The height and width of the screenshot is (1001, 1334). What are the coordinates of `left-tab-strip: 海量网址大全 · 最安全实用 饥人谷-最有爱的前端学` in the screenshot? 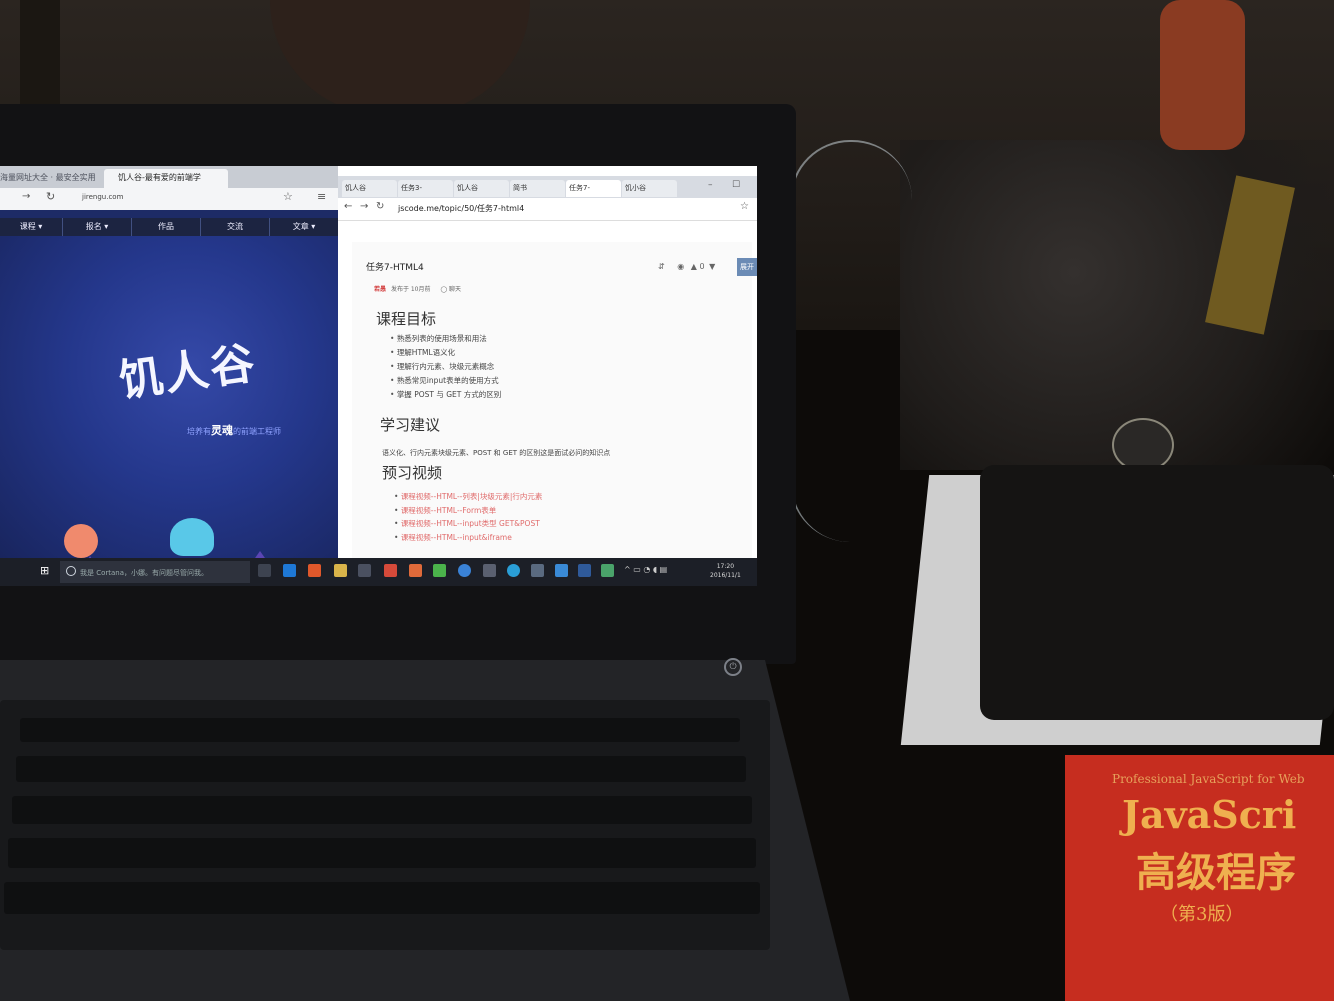 It's located at (169, 177).